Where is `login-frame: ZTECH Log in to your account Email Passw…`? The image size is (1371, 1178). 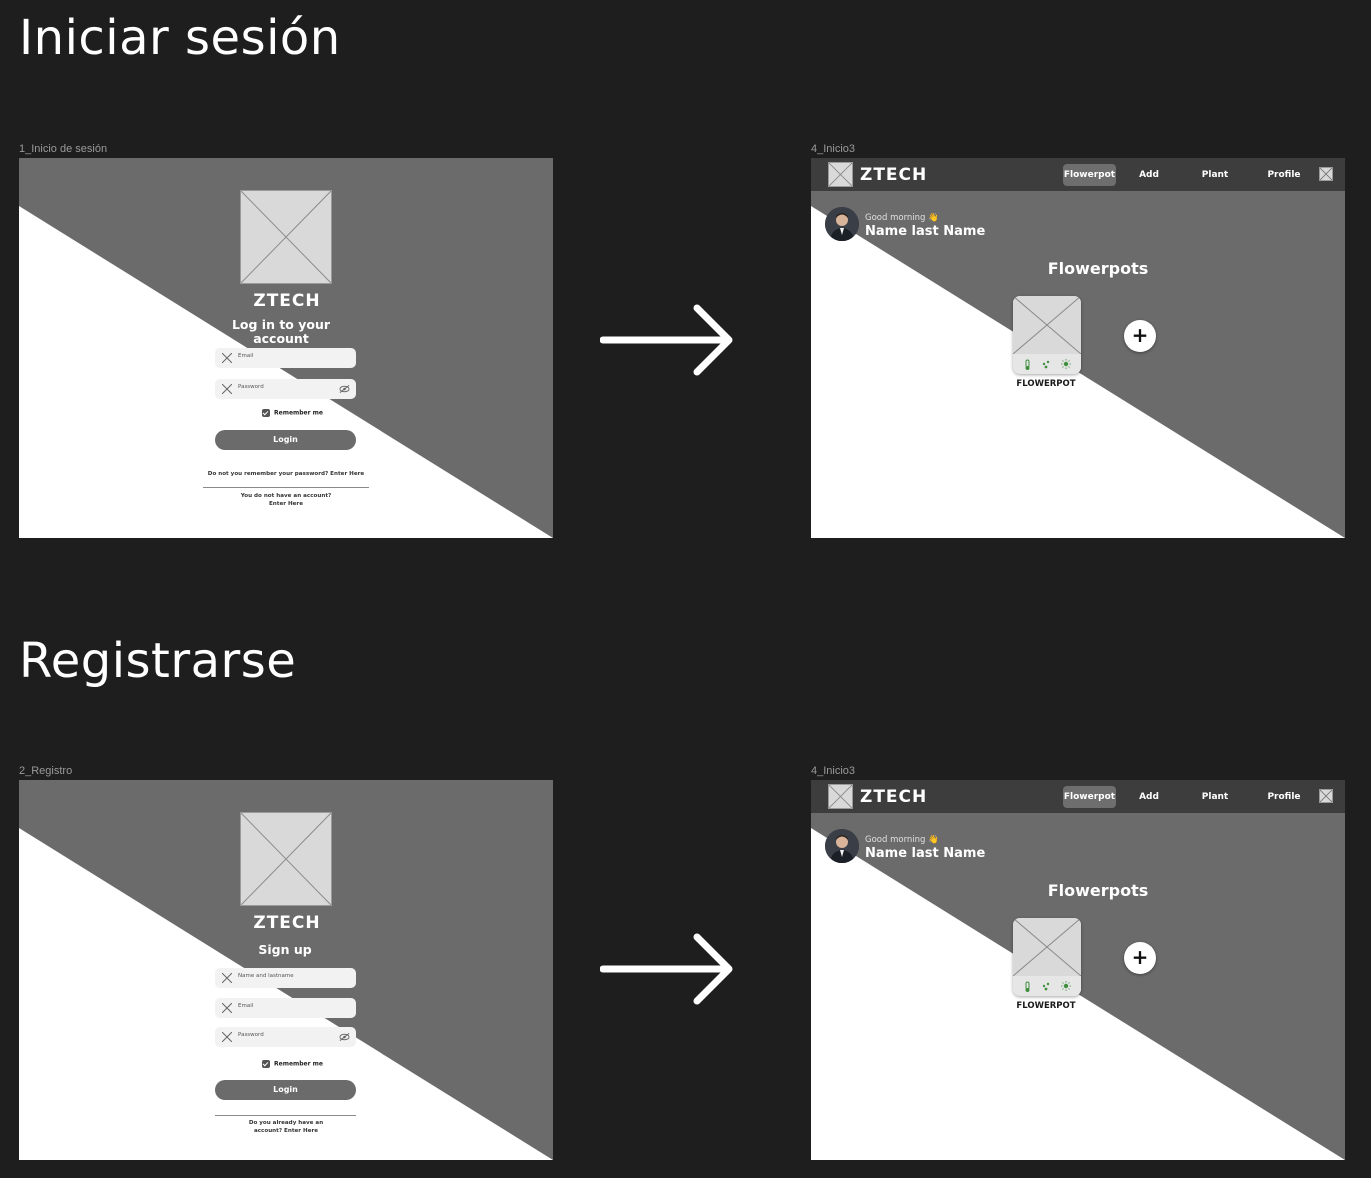 login-frame: ZTECH Log in to your account Email Passw… is located at coordinates (286, 348).